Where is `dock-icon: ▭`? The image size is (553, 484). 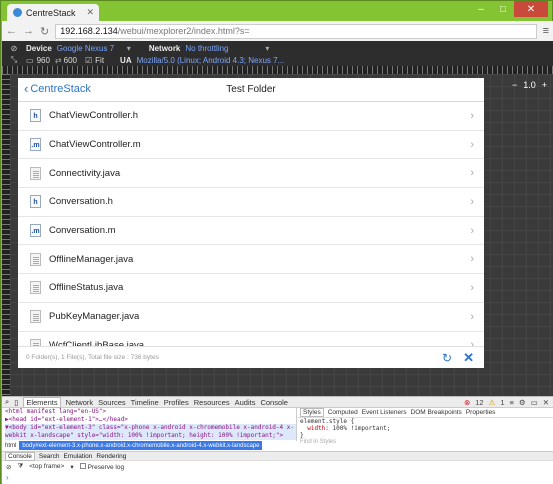
dock-icon: ▭ is located at coordinates (534, 402).